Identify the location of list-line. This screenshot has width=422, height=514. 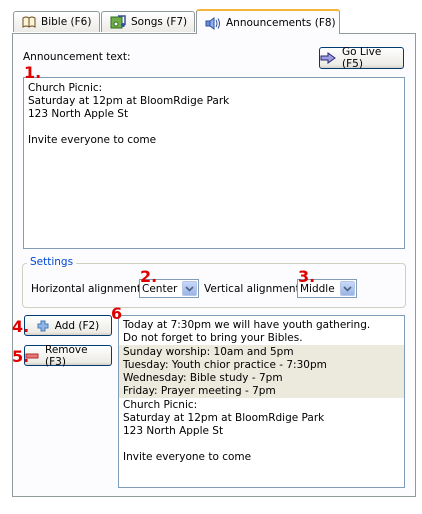
(261, 444).